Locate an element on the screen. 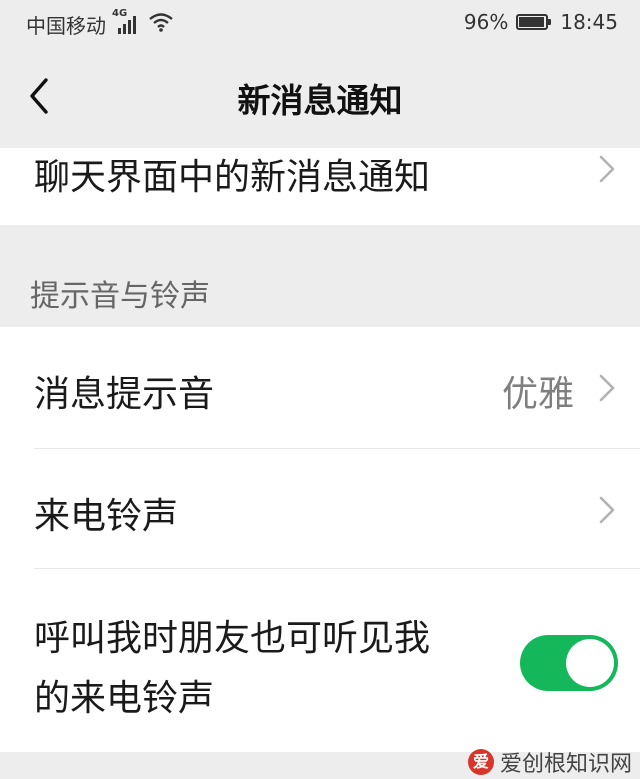  friend-hear-ringtone-toggle is located at coordinates (569, 663).